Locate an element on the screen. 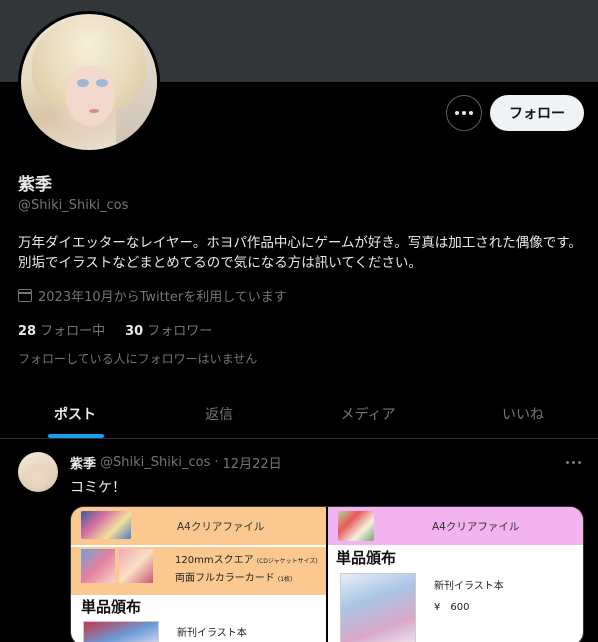  profile-handle: @Shiki_Shiki_cos is located at coordinates (73, 205).